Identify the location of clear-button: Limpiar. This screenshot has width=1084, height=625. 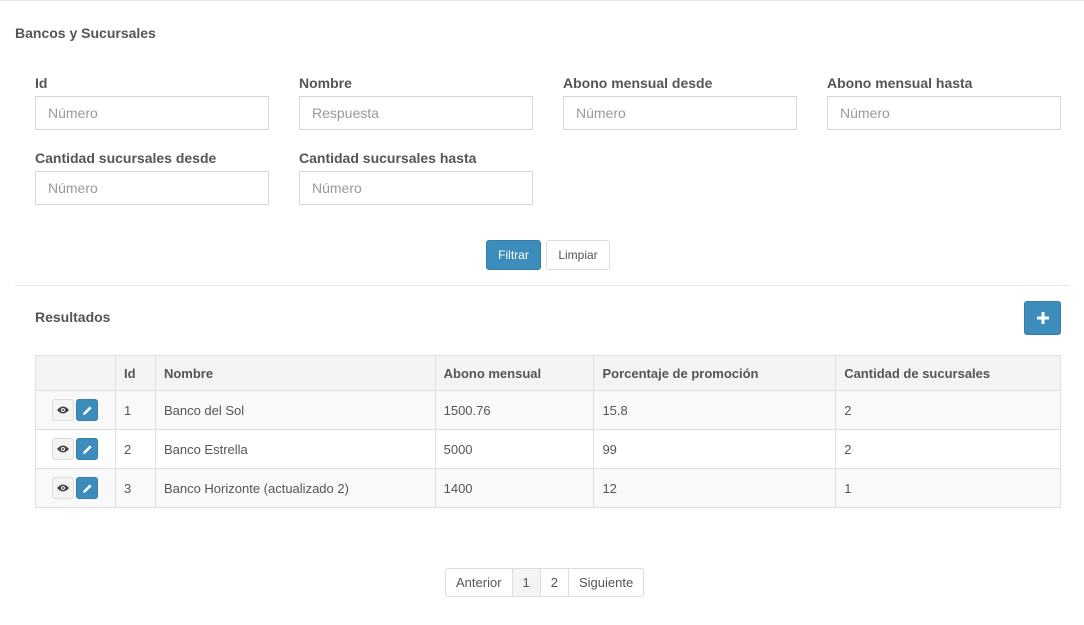
(578, 255).